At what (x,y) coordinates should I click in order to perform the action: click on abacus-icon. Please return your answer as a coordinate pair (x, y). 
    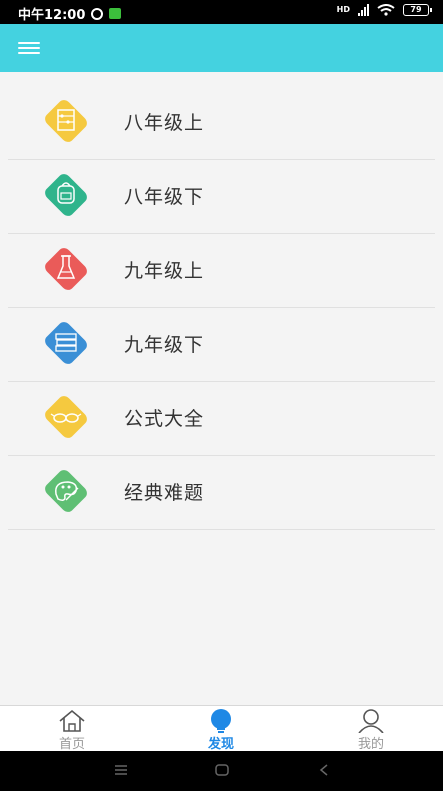
    Looking at the image, I should click on (66, 121).